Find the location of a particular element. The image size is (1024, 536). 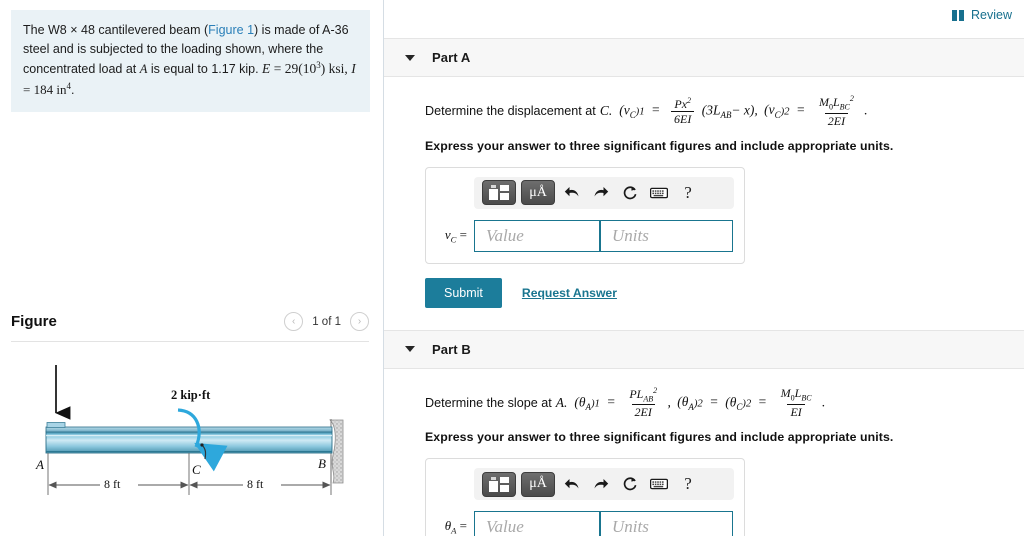

part-a-f2-num-lexp: 2 is located at coordinates (851, 98).